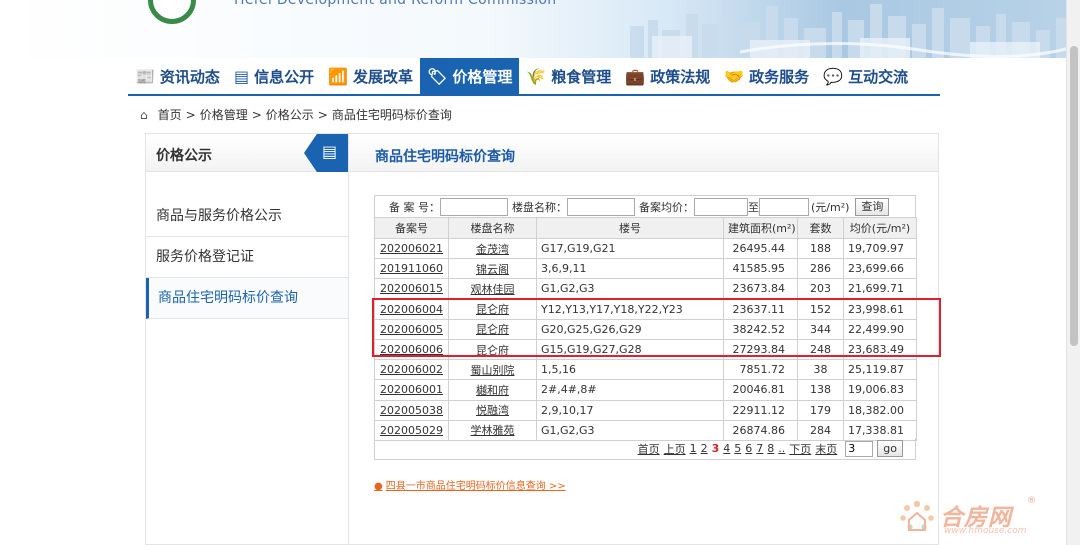  Describe the element at coordinates (704, 448) in the screenshot. I see `pager-page-2: 2` at that location.